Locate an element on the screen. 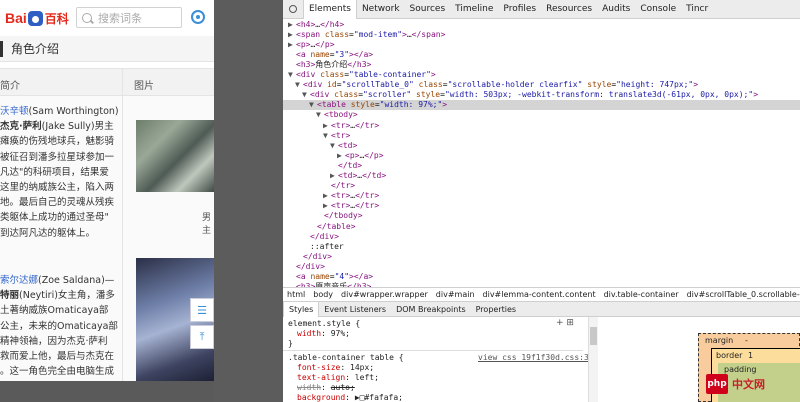 This screenshot has width=800, height=402. logo-text-bai: Bai is located at coordinates (16, 18).